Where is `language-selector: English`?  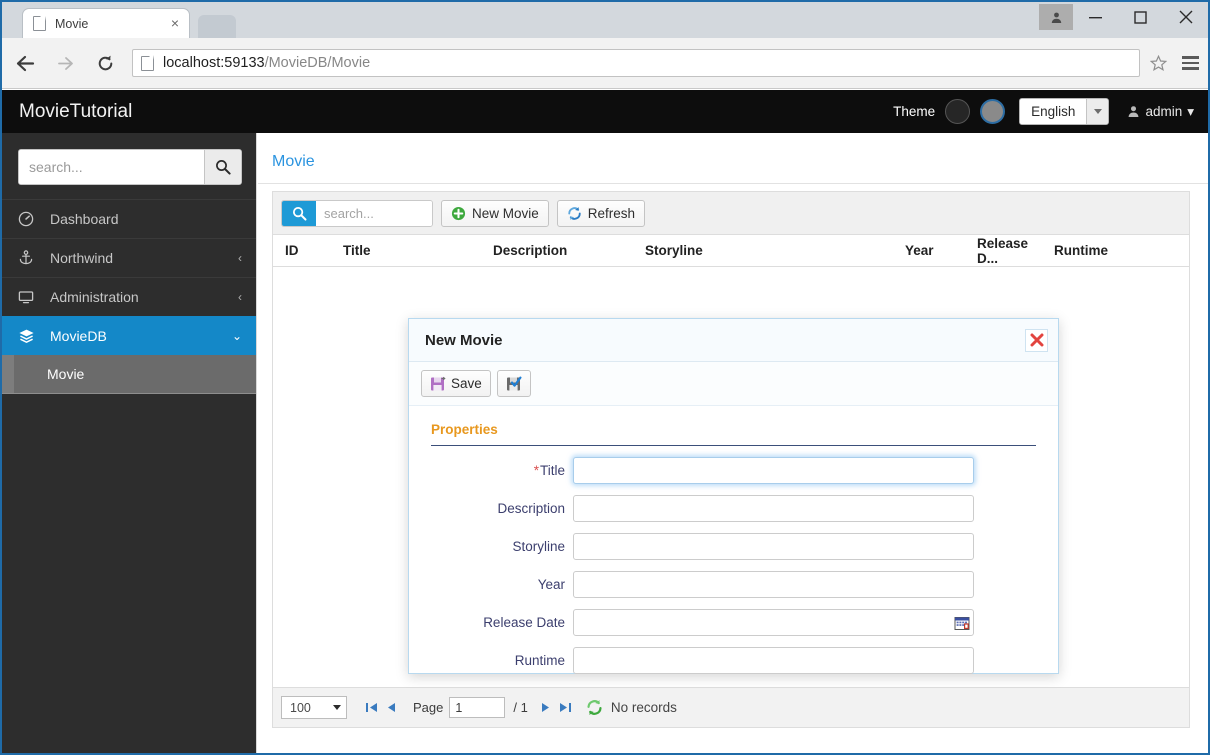
language-selector: English is located at coordinates (1064, 111).